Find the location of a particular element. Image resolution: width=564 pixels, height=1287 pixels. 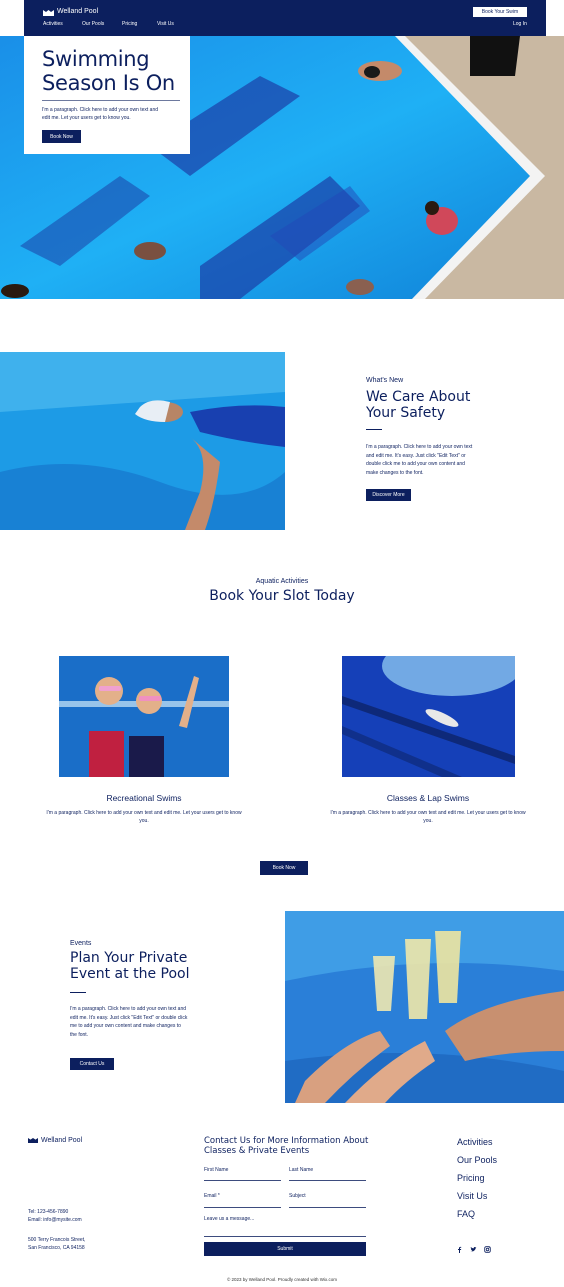

nav-our-pools: Our Pools is located at coordinates (93, 24).